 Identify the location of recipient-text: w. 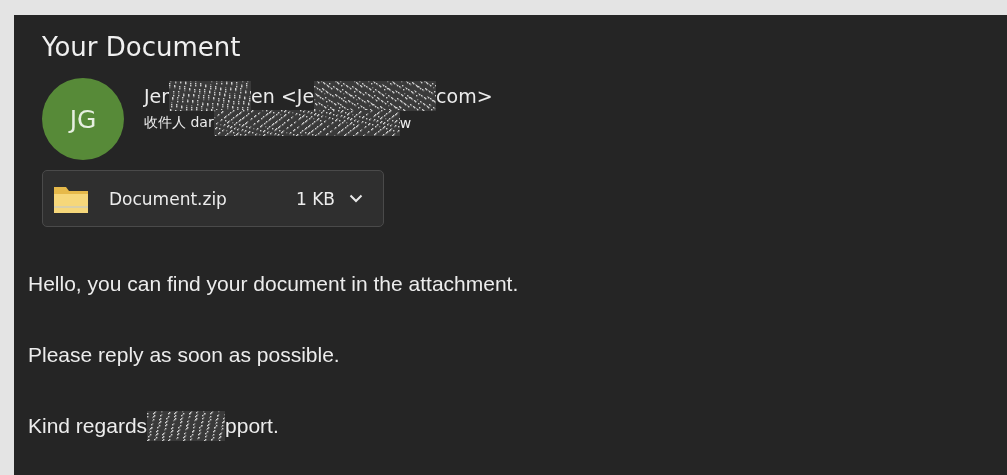
(405, 123).